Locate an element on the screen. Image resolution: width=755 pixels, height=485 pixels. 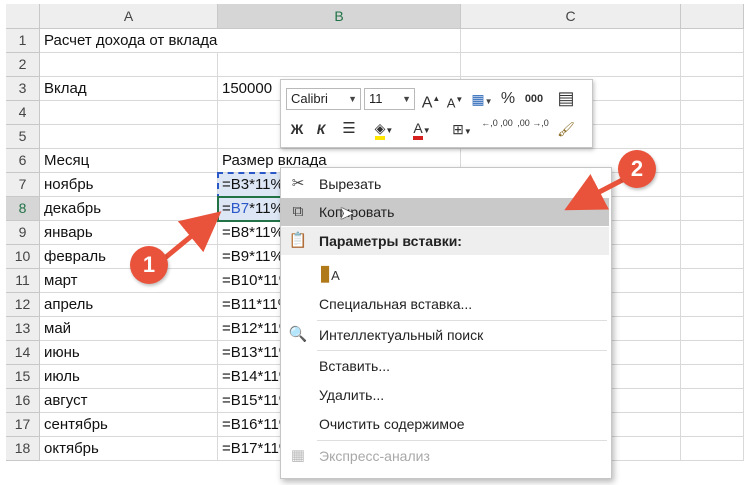
annotation-badge-one: 1 is located at coordinates (149, 265).